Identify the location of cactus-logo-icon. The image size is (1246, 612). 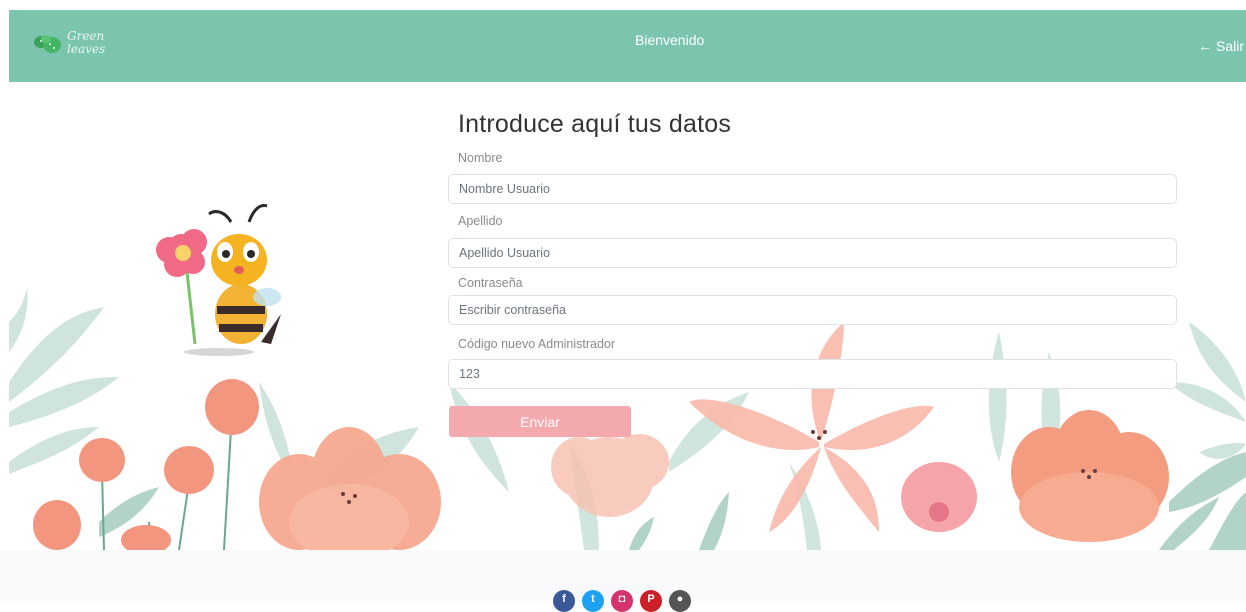
(47, 44).